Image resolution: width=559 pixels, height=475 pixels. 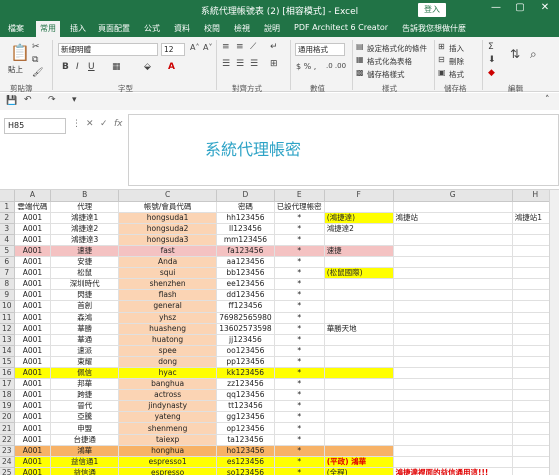 What do you see at coordinates (7, 262) in the screenshot?
I see `row-header: 6` at bounding box center [7, 262].